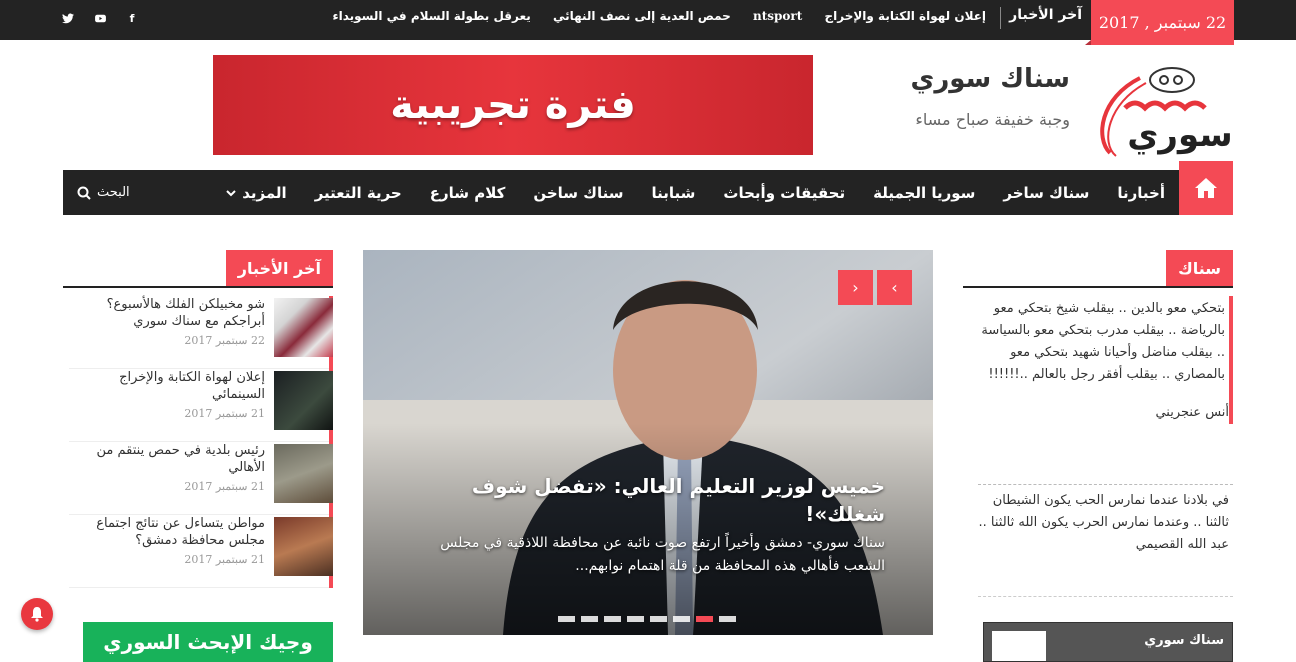  What do you see at coordinates (894, 287) in the screenshot?
I see `slider-next-button: ›` at bounding box center [894, 287].